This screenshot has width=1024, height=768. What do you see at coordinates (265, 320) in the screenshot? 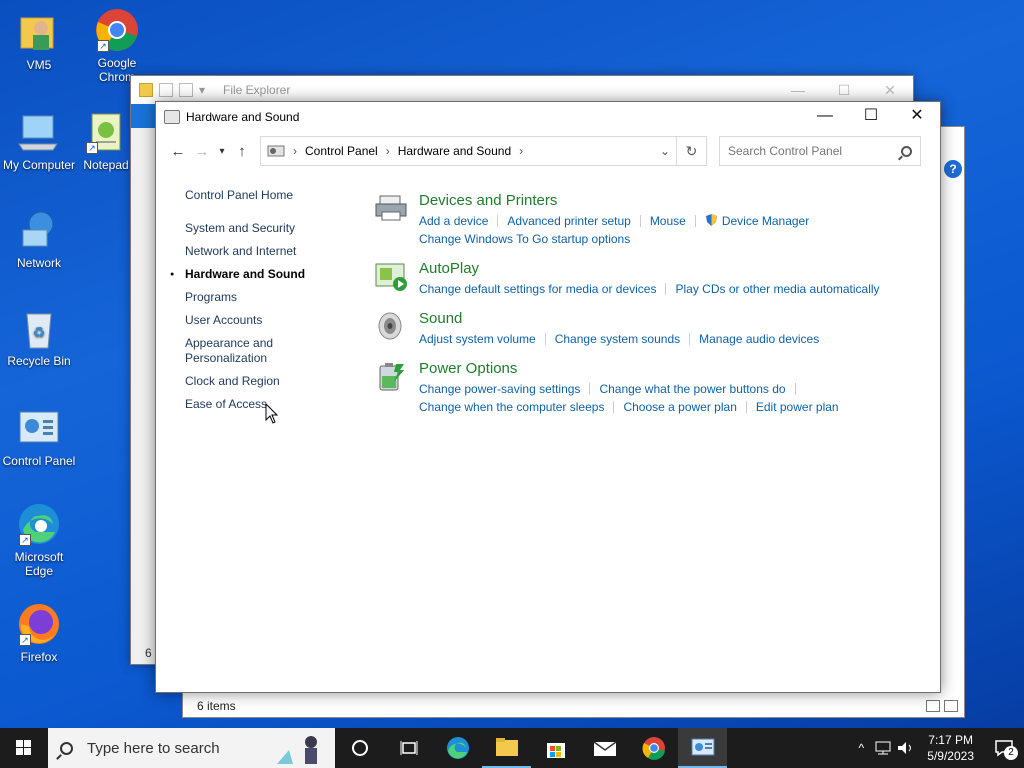
I see `sidebar-item-user-accounts: User Accounts` at bounding box center [265, 320].